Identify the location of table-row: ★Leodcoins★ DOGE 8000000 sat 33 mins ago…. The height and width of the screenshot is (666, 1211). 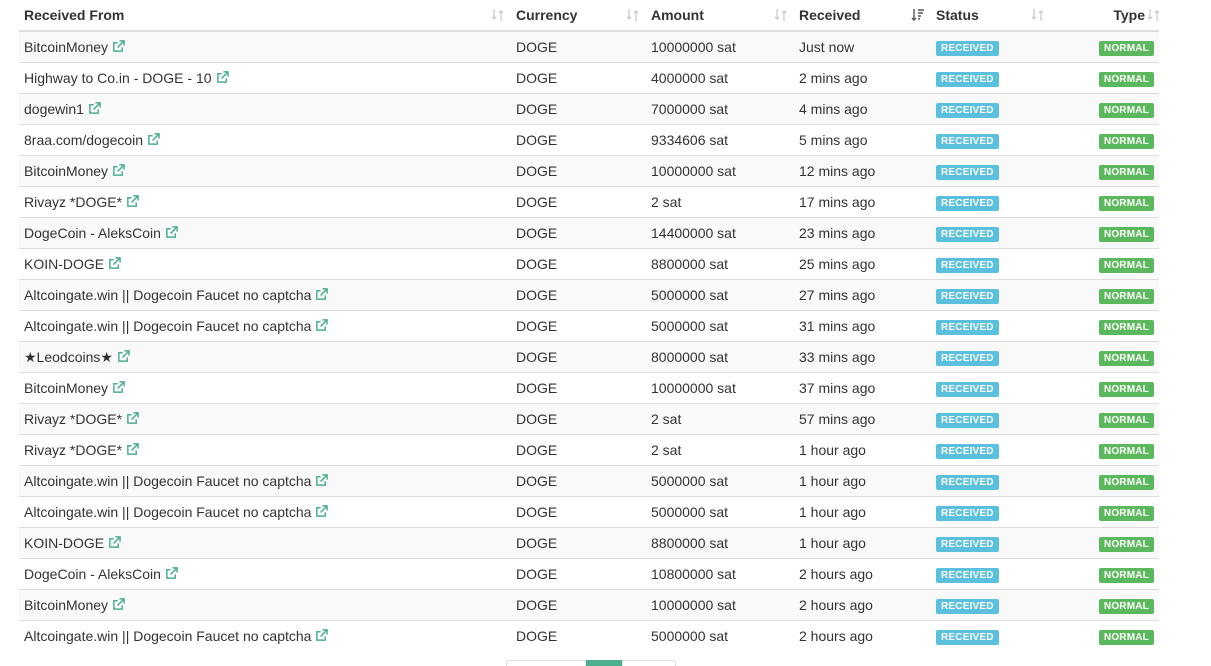
(589, 357).